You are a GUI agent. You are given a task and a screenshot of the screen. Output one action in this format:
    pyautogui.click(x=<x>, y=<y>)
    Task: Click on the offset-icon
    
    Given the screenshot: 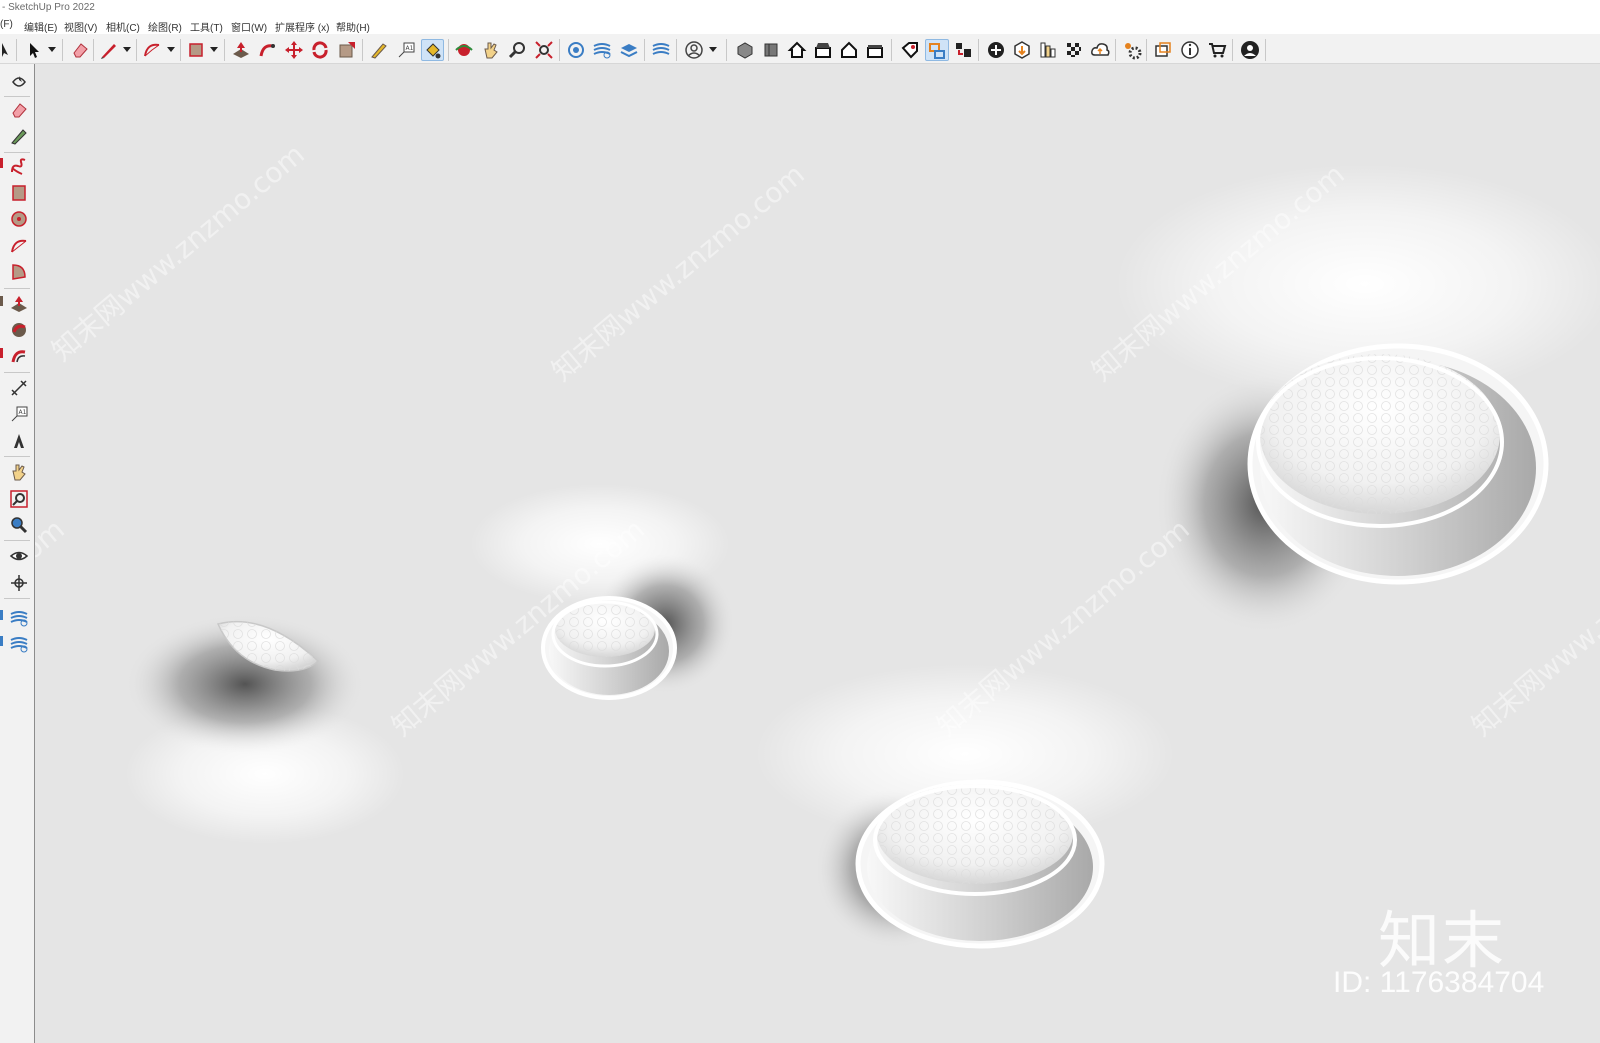 What is the action you would take?
    pyautogui.click(x=19, y=356)
    